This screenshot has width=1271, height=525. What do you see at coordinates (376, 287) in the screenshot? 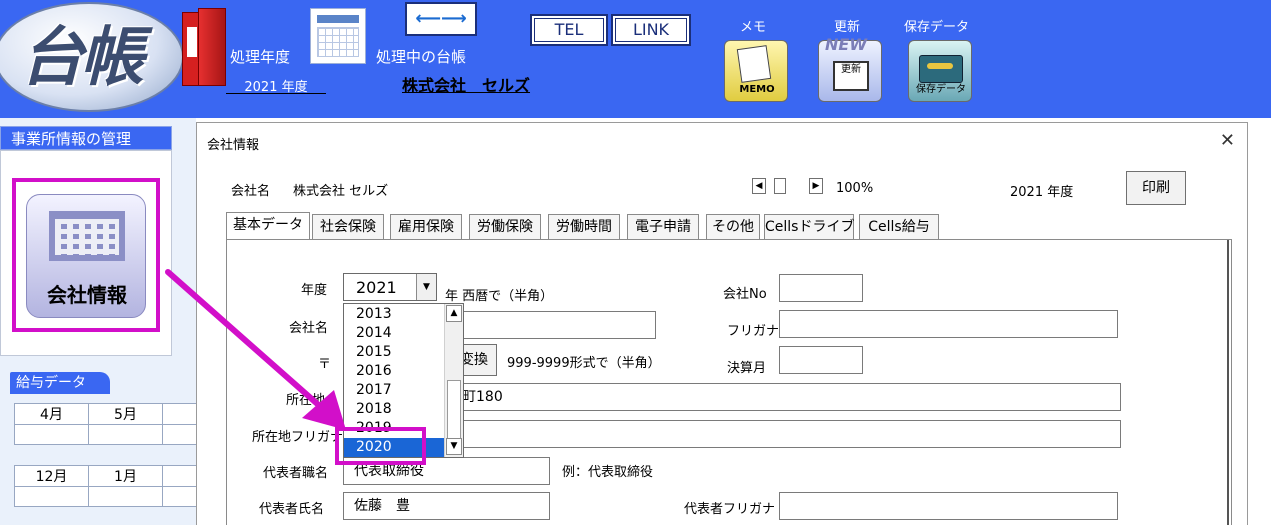
I see `year-combobox-value: 2021` at bounding box center [376, 287].